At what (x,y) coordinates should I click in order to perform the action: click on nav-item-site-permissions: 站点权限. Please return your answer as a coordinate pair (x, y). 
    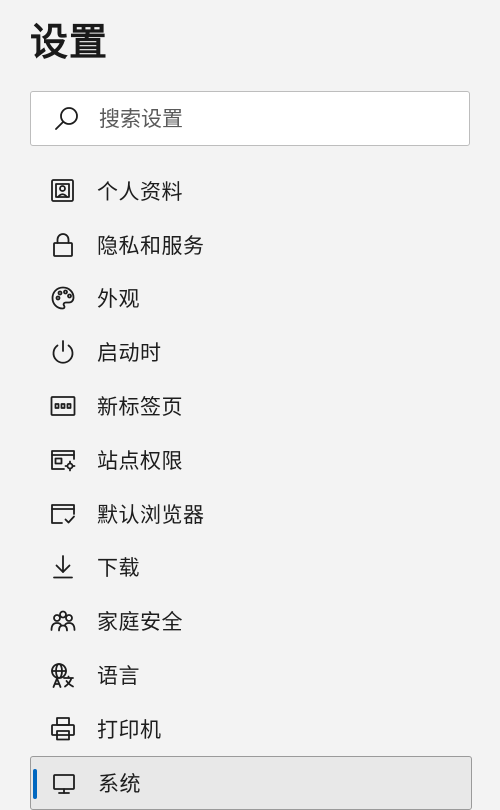
    Looking at the image, I should click on (251, 460).